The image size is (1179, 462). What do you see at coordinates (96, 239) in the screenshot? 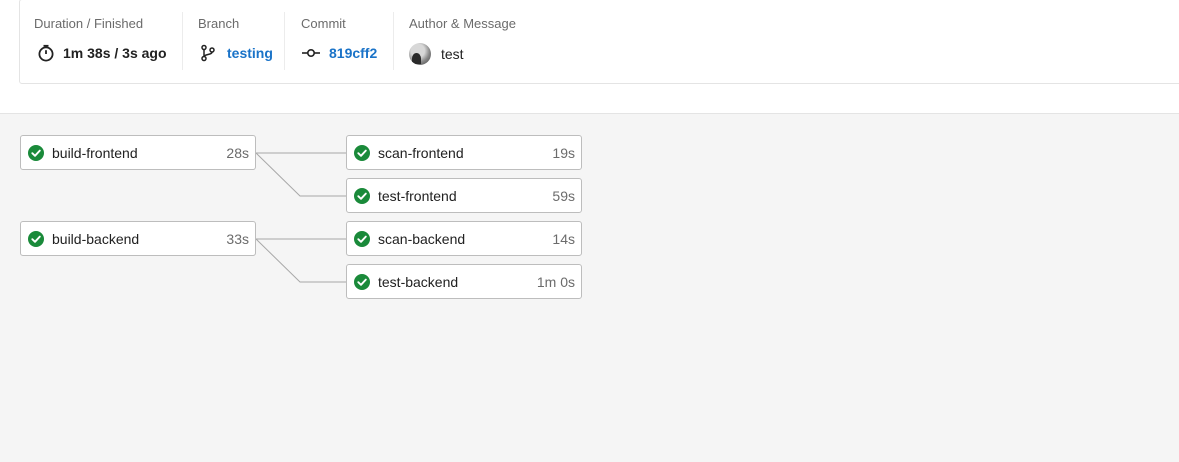
I see `job-name: build-backend` at bounding box center [96, 239].